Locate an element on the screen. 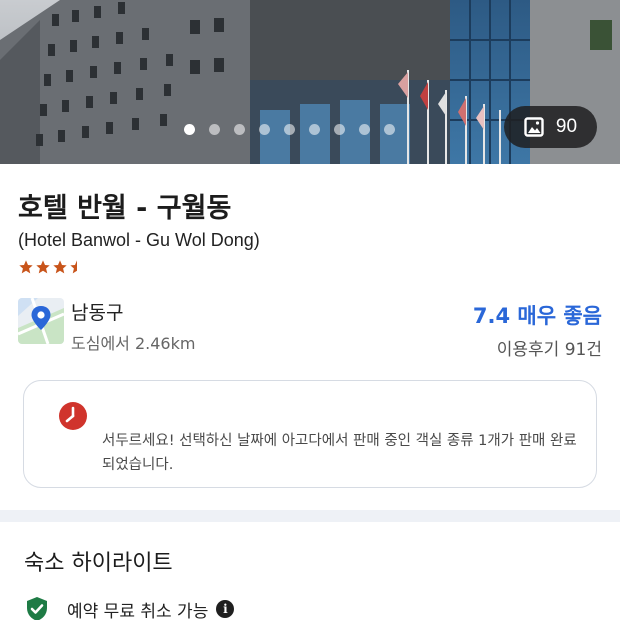 This screenshot has width=620, height=620. hotel-name-english: (Hotel Banwol - Gu Wol Dong) is located at coordinates (139, 240).